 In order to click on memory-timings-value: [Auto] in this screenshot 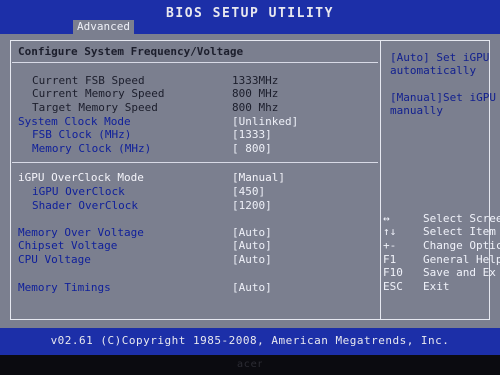, I will do `click(252, 287)`.